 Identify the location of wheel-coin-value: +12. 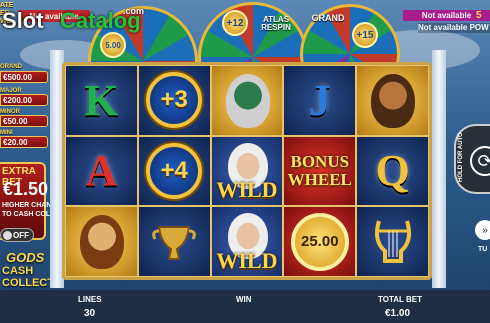
(235, 23).